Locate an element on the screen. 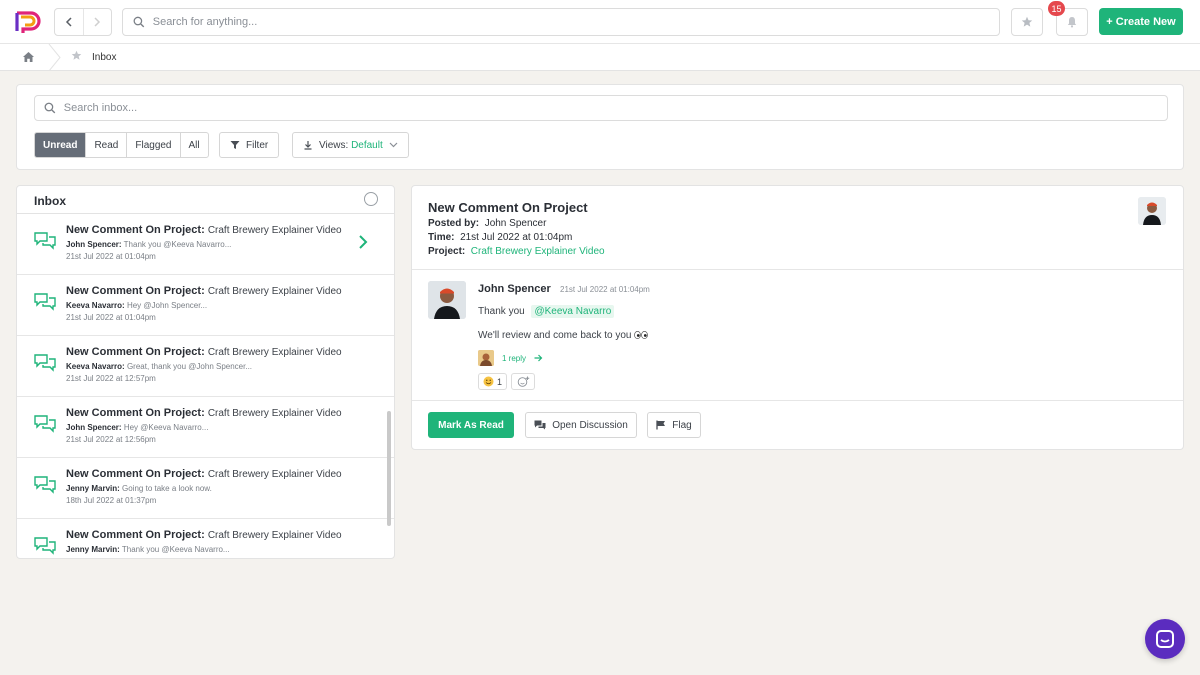 The height and width of the screenshot is (675, 1200). filter-button: Filter is located at coordinates (249, 145).